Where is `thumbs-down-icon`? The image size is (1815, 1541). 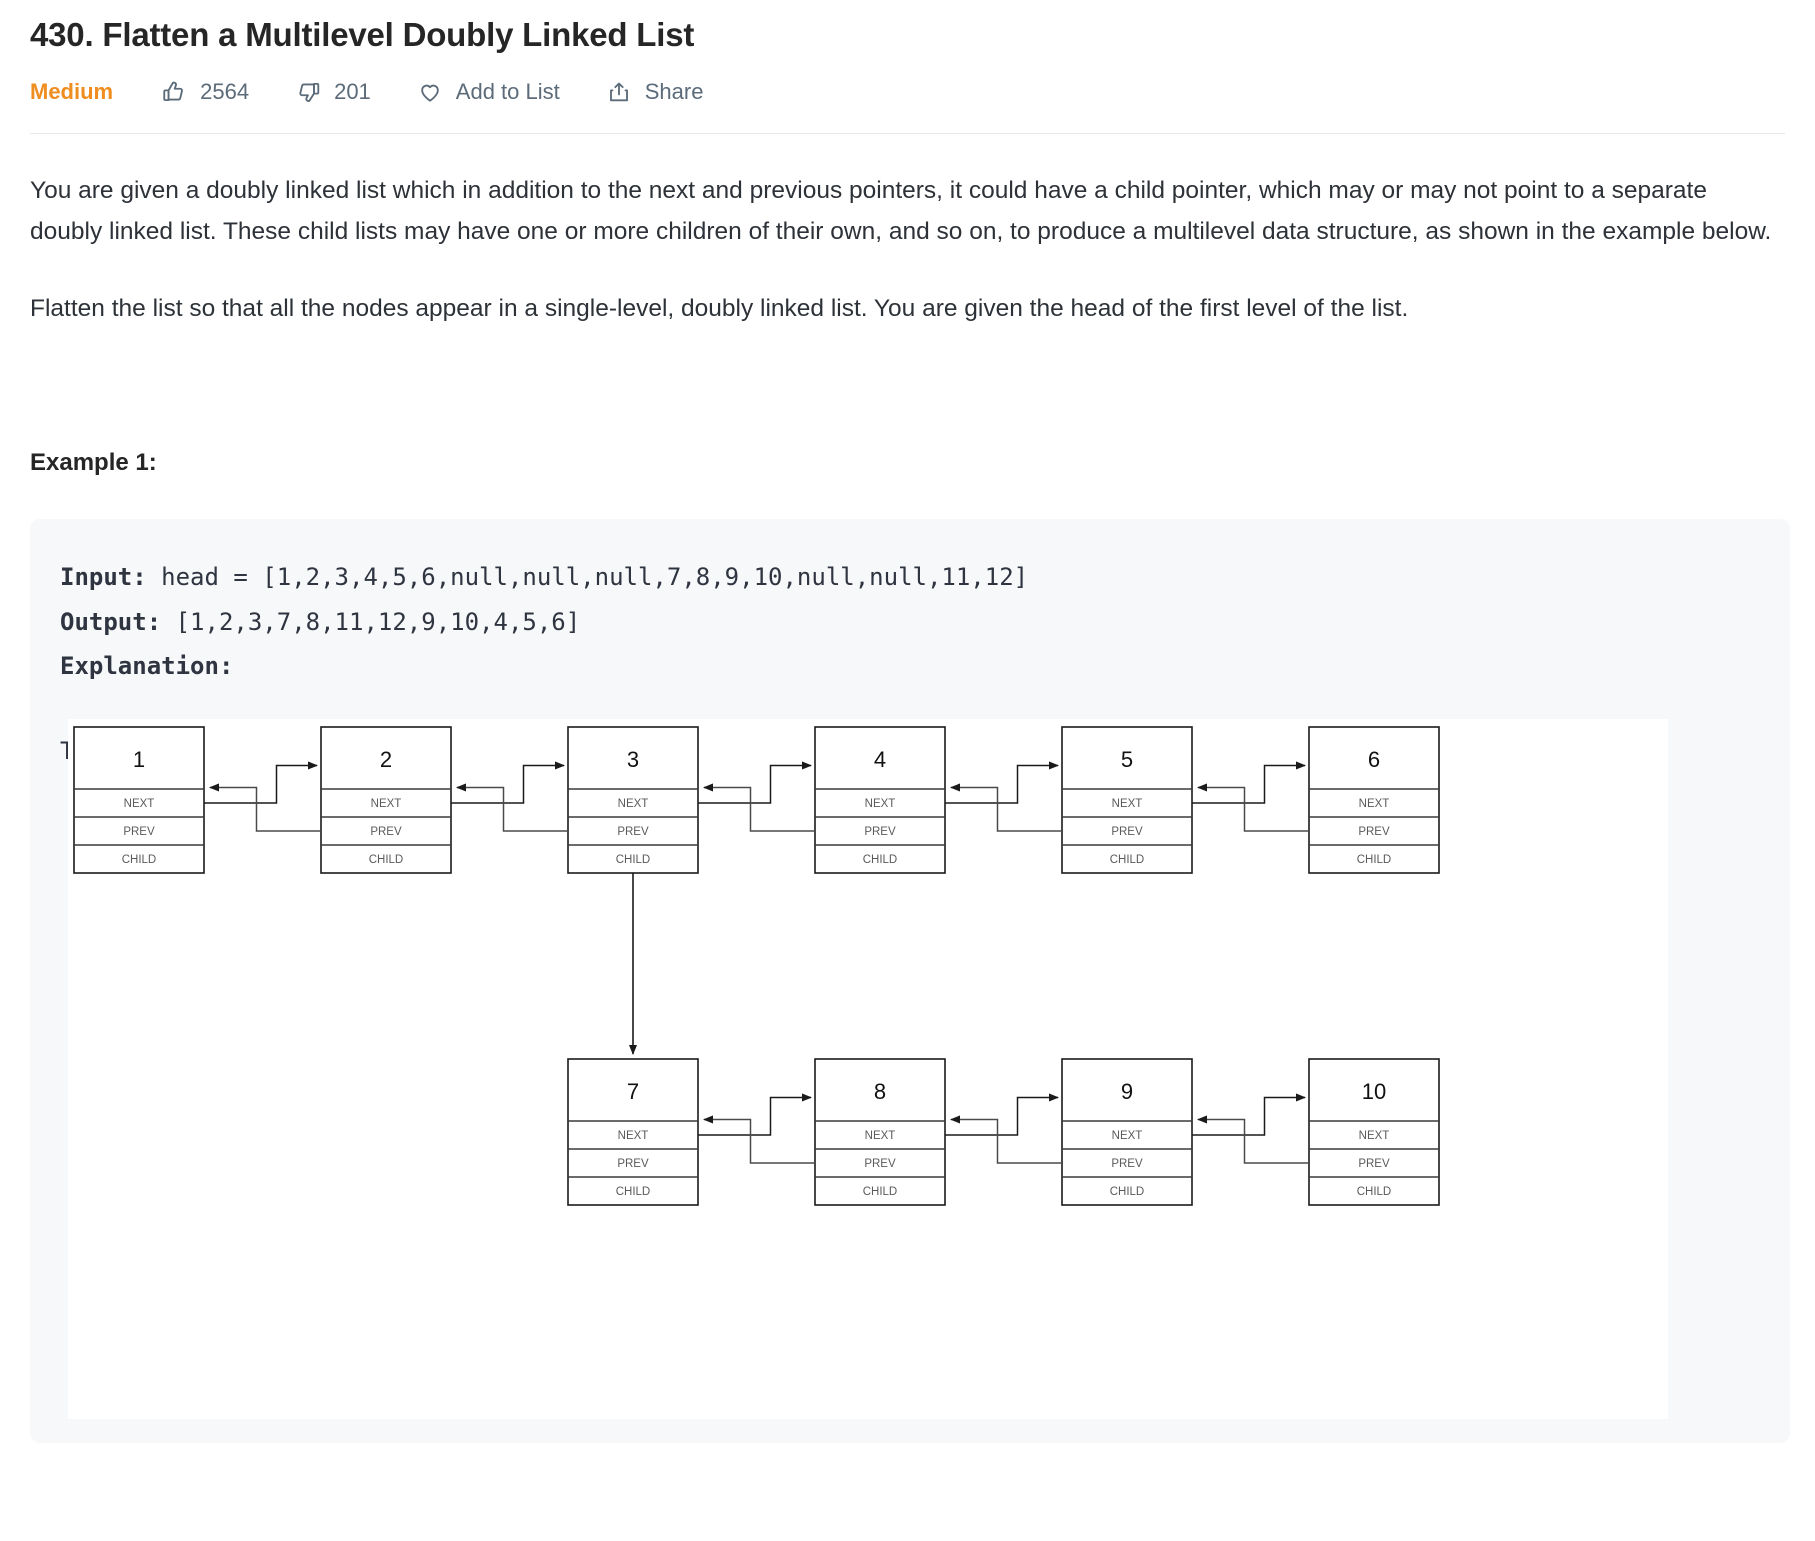 thumbs-down-icon is located at coordinates (308, 92).